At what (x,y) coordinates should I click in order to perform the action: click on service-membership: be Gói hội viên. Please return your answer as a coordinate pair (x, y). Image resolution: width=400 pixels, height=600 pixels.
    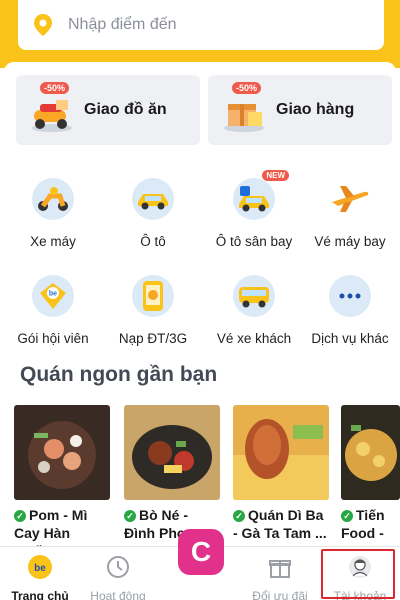
    Looking at the image, I should click on (53, 310).